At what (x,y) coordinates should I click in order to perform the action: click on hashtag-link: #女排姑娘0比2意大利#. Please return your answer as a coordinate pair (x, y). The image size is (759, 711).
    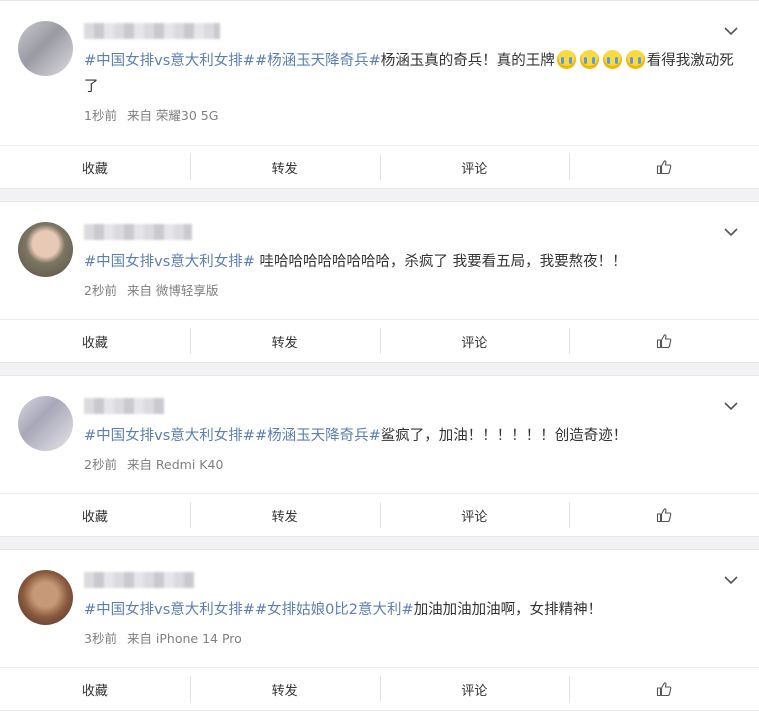
    Looking at the image, I should click on (334, 610).